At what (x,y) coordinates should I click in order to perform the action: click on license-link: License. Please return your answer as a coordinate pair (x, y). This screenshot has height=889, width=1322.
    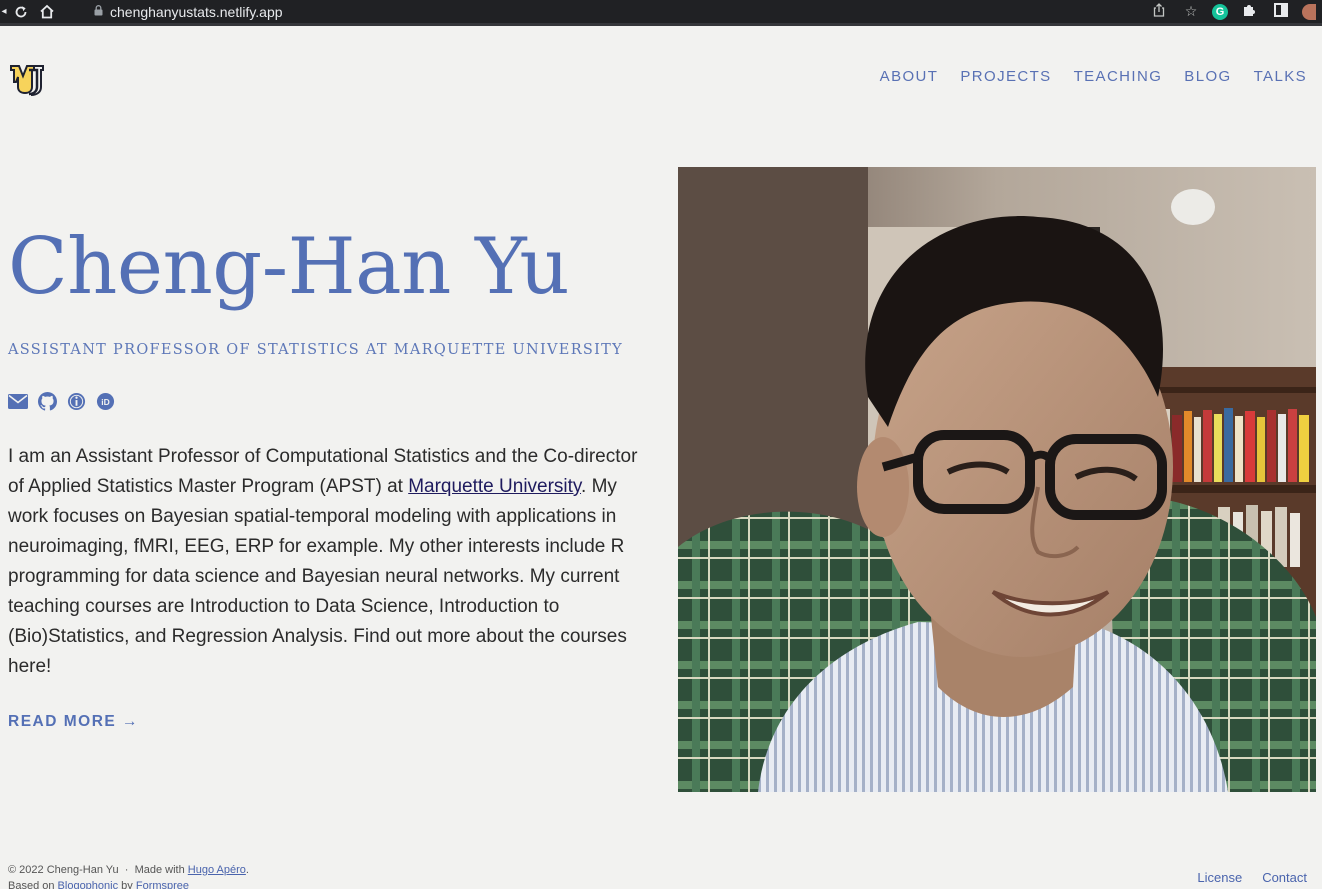
    Looking at the image, I should click on (1219, 877).